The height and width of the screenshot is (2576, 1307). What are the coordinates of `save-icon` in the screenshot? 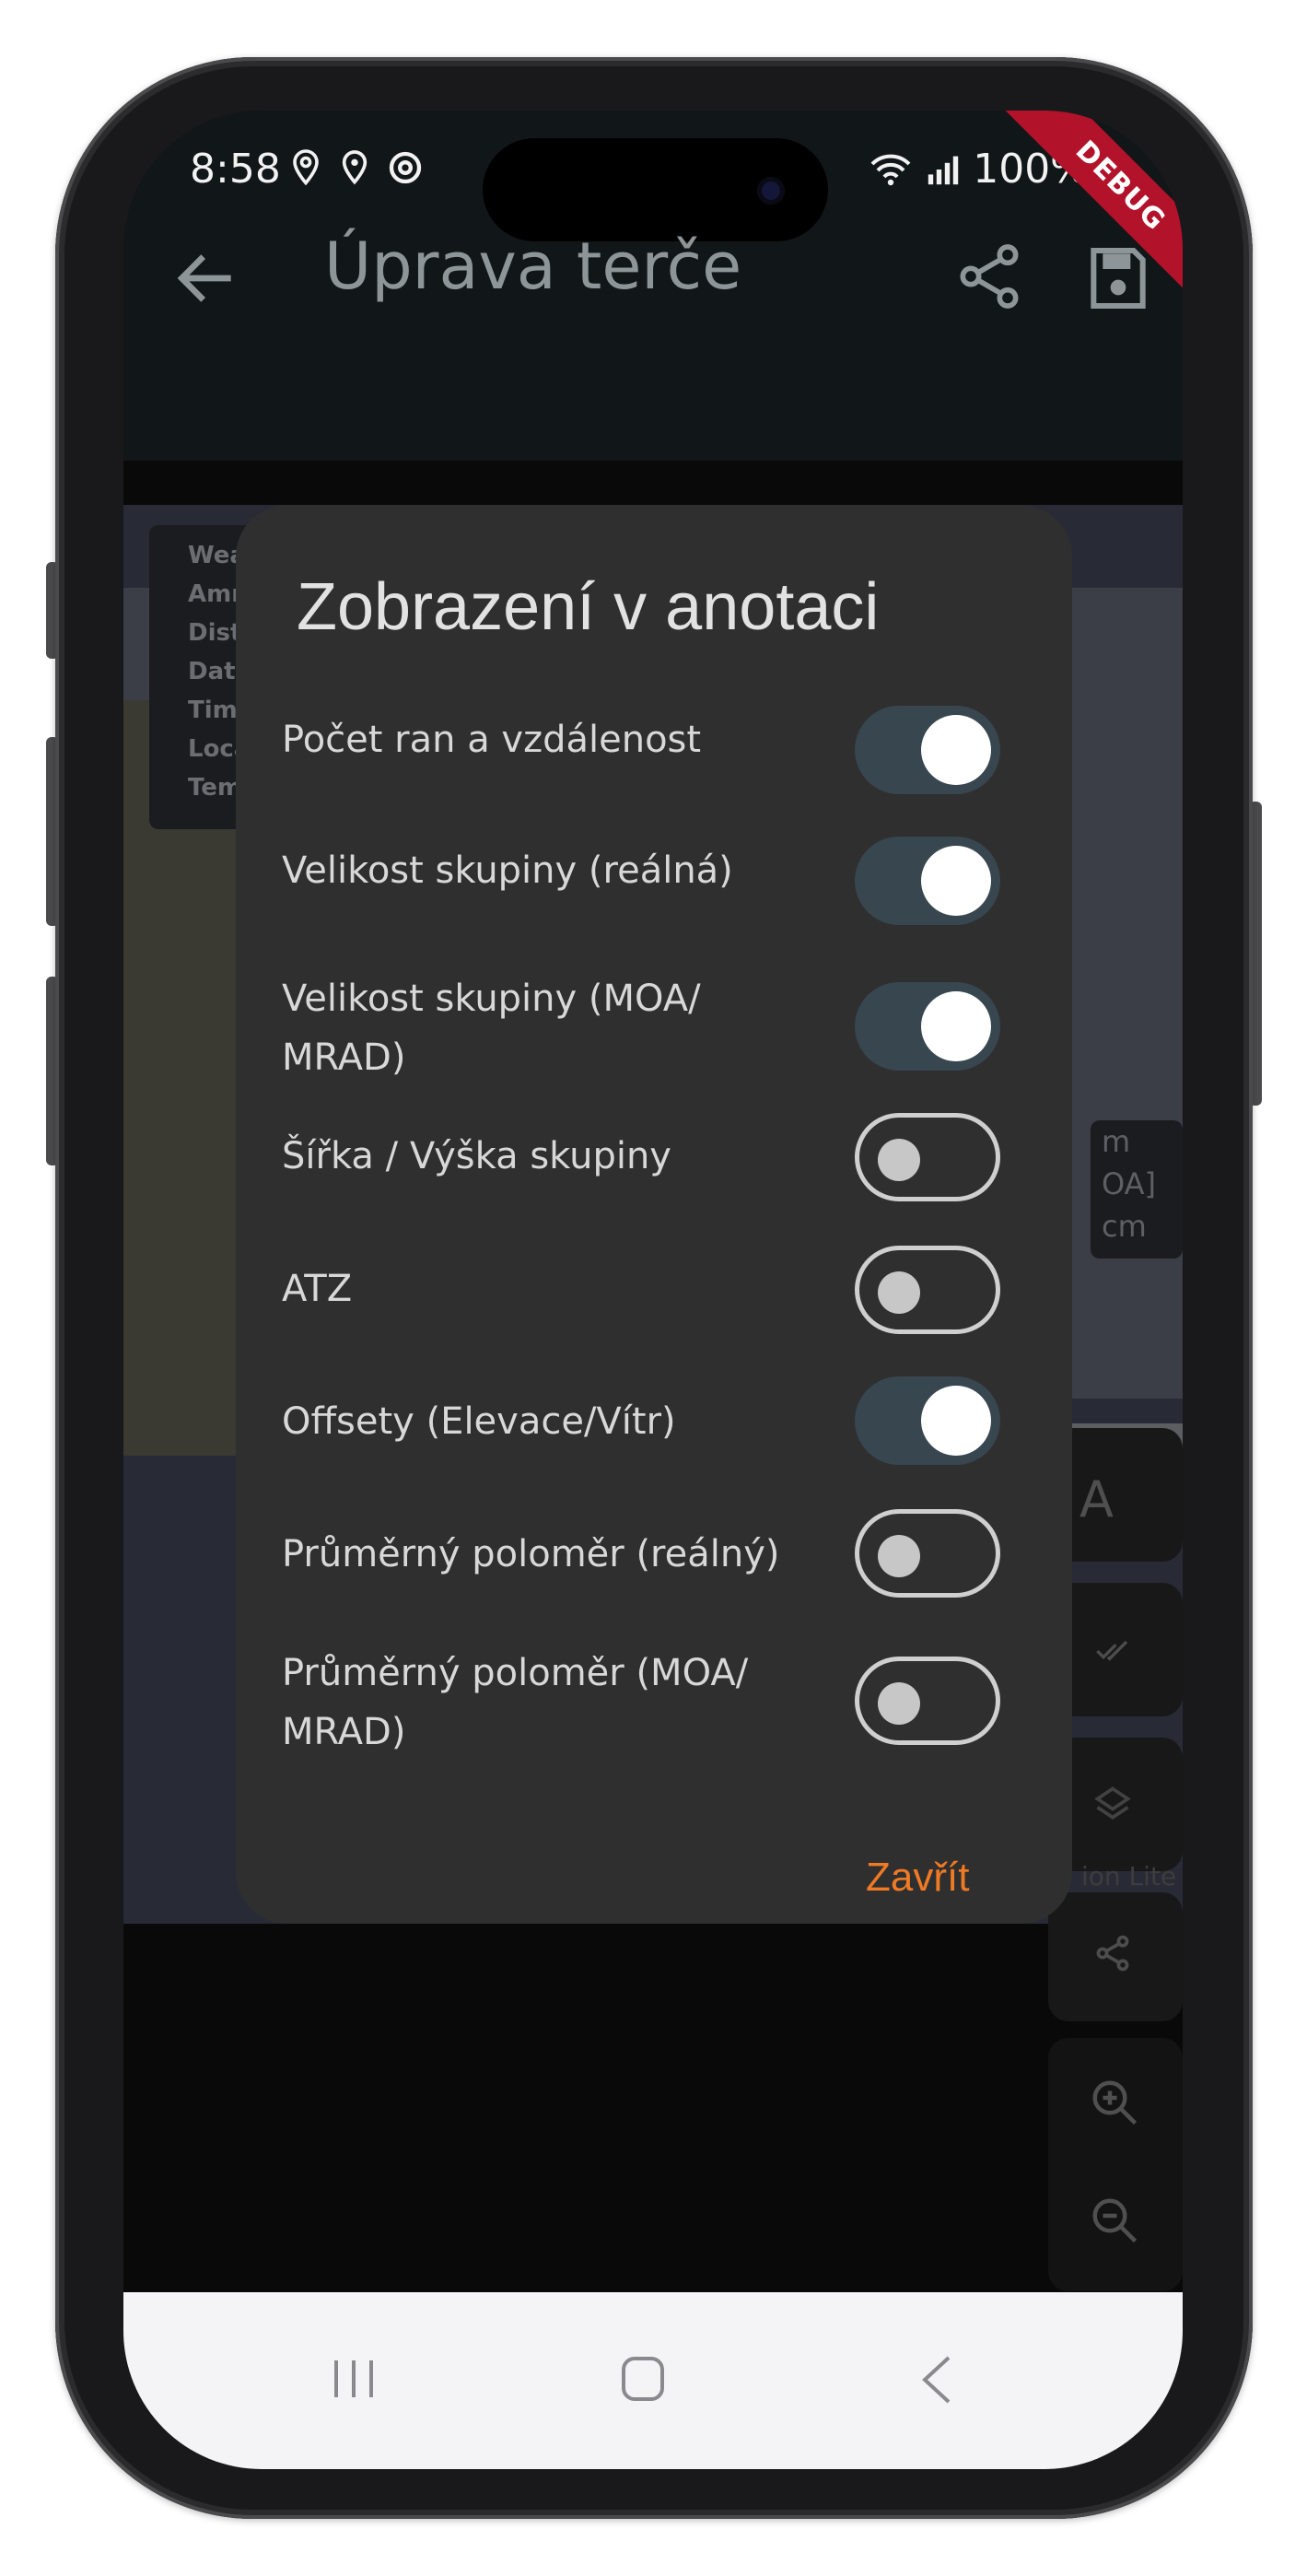 It's located at (1118, 278).